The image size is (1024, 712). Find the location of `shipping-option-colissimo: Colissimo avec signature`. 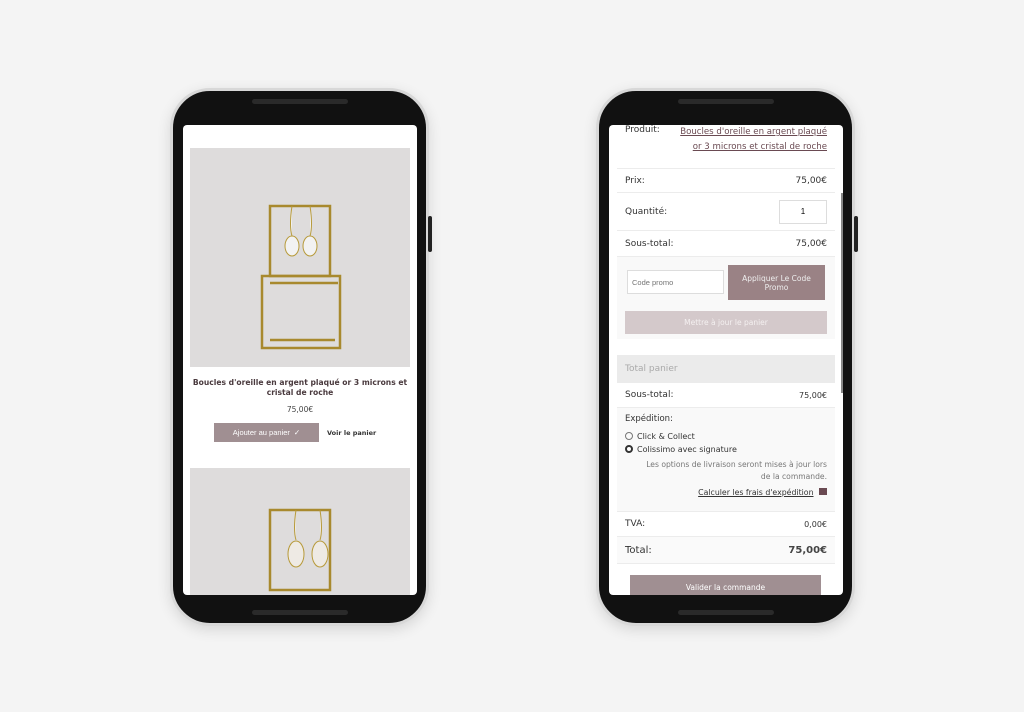

shipping-option-colissimo: Colissimo avec signature is located at coordinates (726, 449).